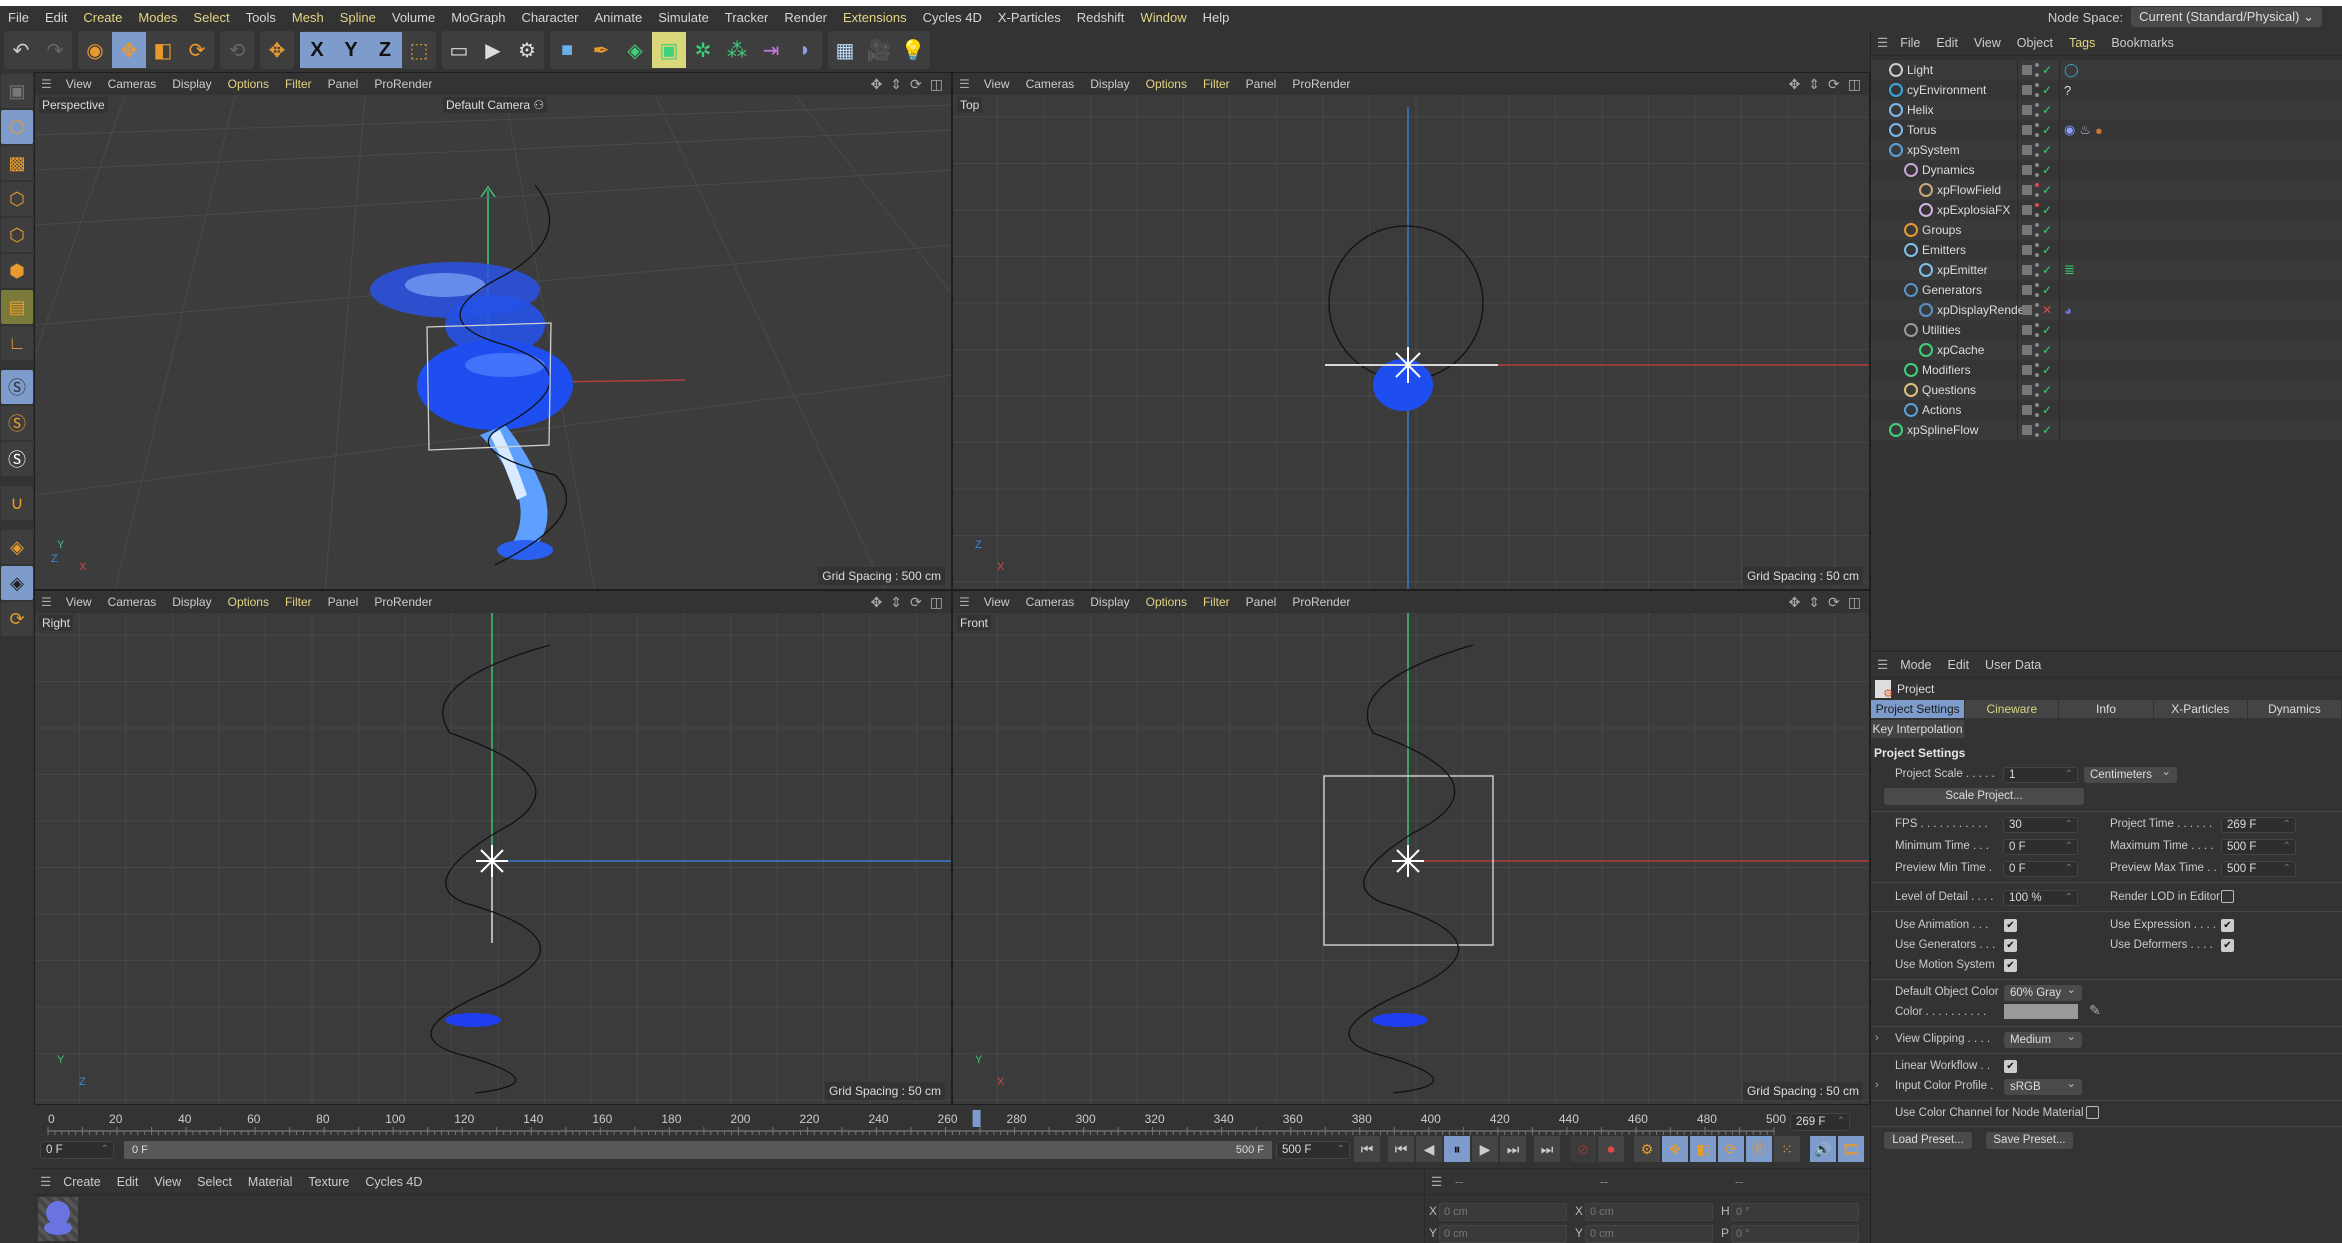 The image size is (2342, 1243). Describe the element at coordinates (1101, 17) in the screenshot. I see `menu-redshift: Redshift` at that location.